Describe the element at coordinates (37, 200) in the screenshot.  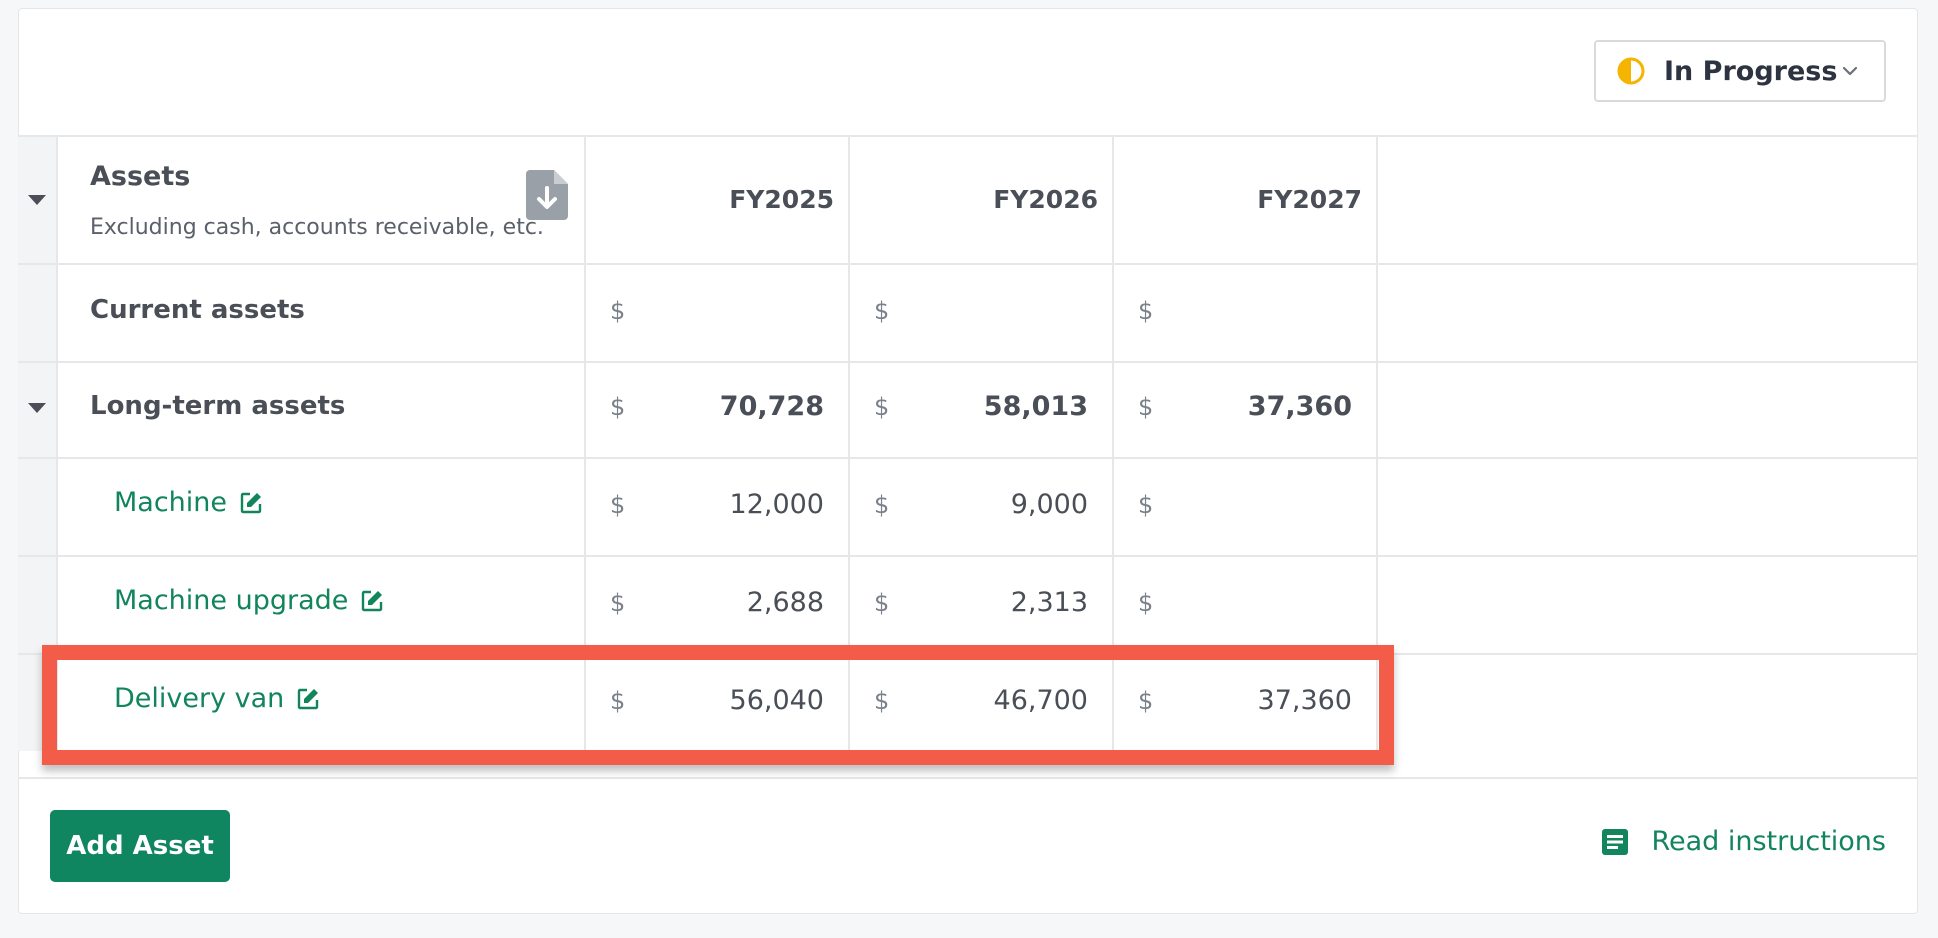
I see `collapse-assets-toggle` at that location.